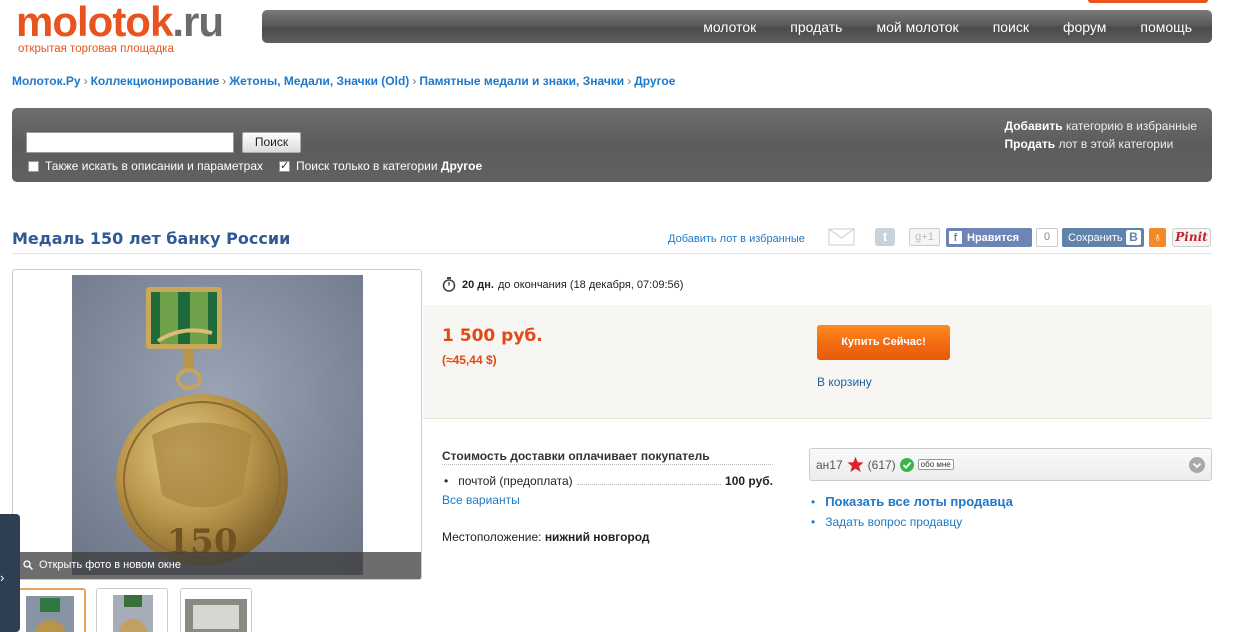 This screenshot has width=1243, height=632. Describe the element at coordinates (736, 239) in the screenshot. I see `add-lot-to-favorites-link: Добавить лот в избранные` at that location.